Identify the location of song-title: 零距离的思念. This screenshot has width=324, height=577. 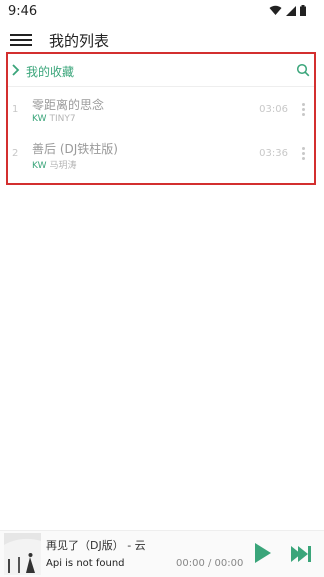
(68, 105).